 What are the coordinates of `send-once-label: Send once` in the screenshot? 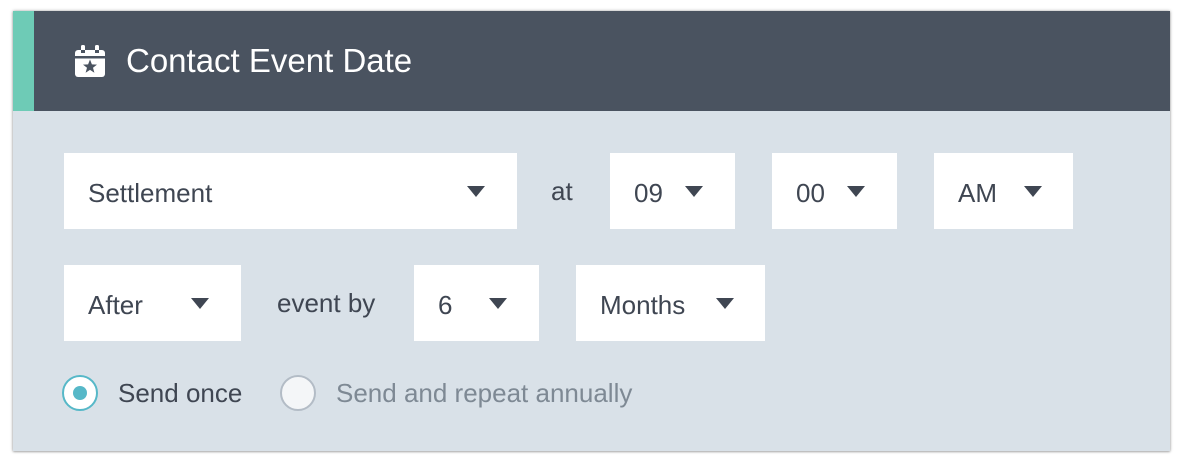 It's located at (180, 393).